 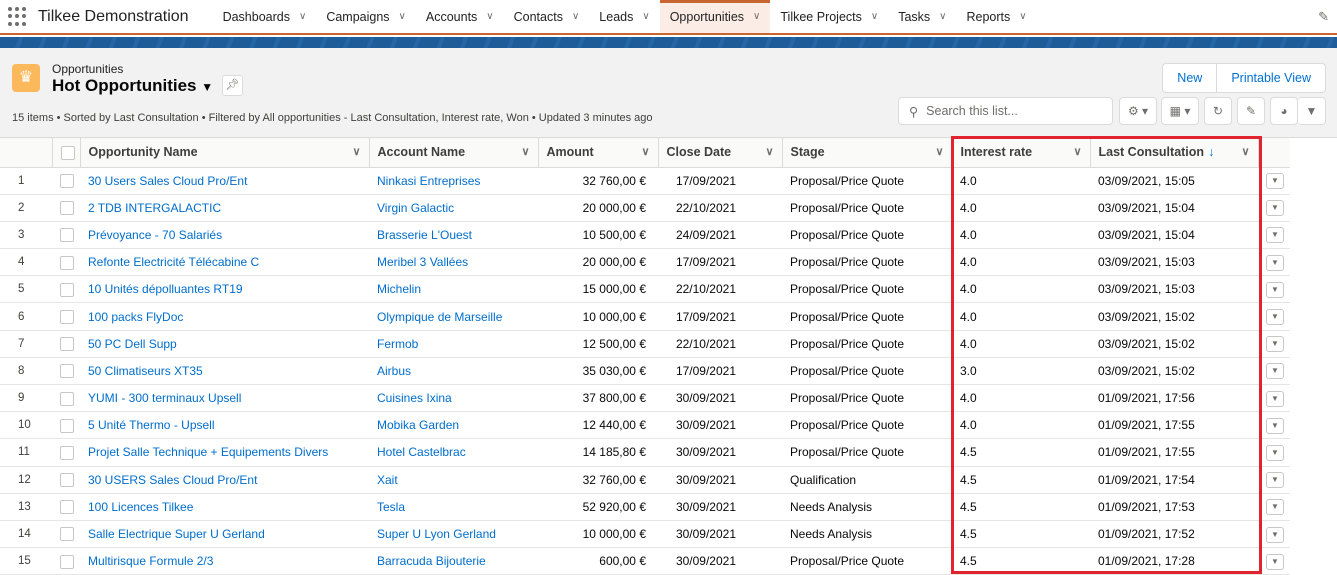 What do you see at coordinates (453, 181) in the screenshot?
I see `account-name-link: Ninkasi Entreprises` at bounding box center [453, 181].